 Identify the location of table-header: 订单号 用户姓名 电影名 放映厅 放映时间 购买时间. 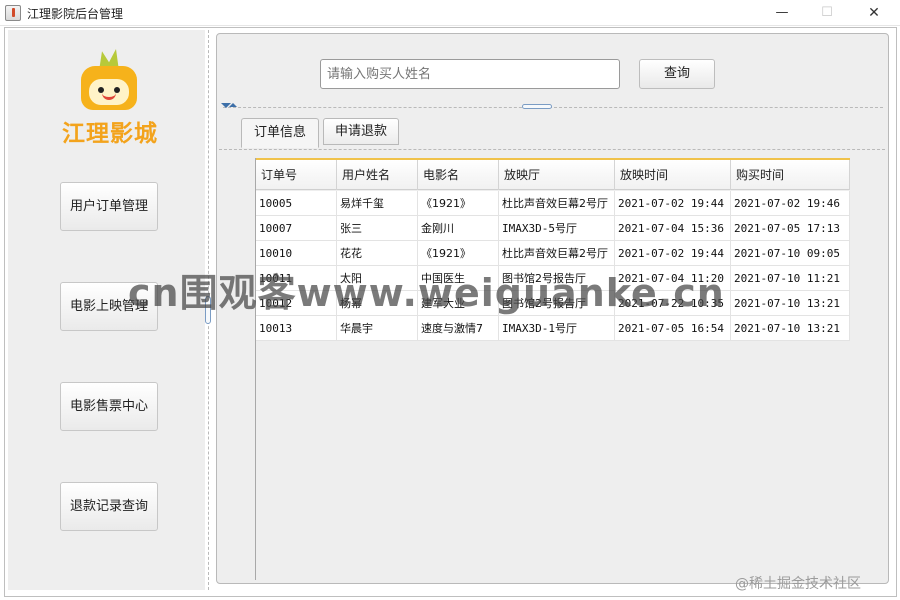
(553, 175).